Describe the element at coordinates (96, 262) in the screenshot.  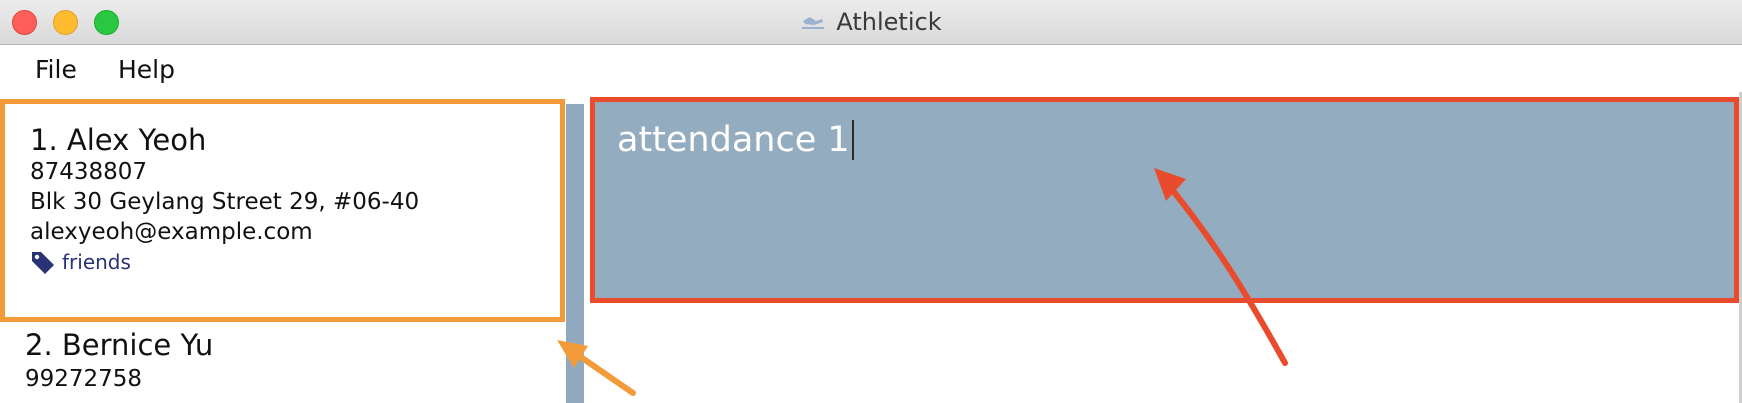
I see `tag-label: friends` at that location.